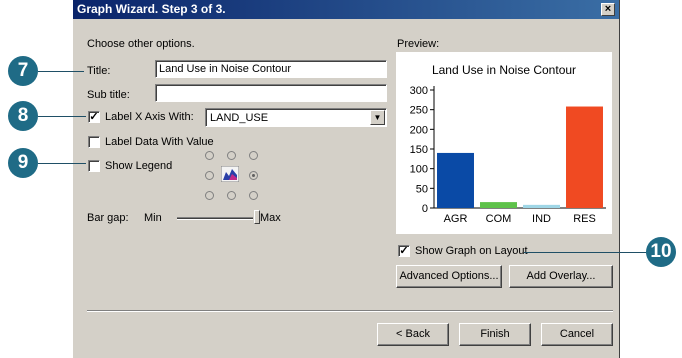 This screenshot has width=682, height=358. I want to click on window-title: Graph Wizard. Step 3 of 3., so click(151, 9).